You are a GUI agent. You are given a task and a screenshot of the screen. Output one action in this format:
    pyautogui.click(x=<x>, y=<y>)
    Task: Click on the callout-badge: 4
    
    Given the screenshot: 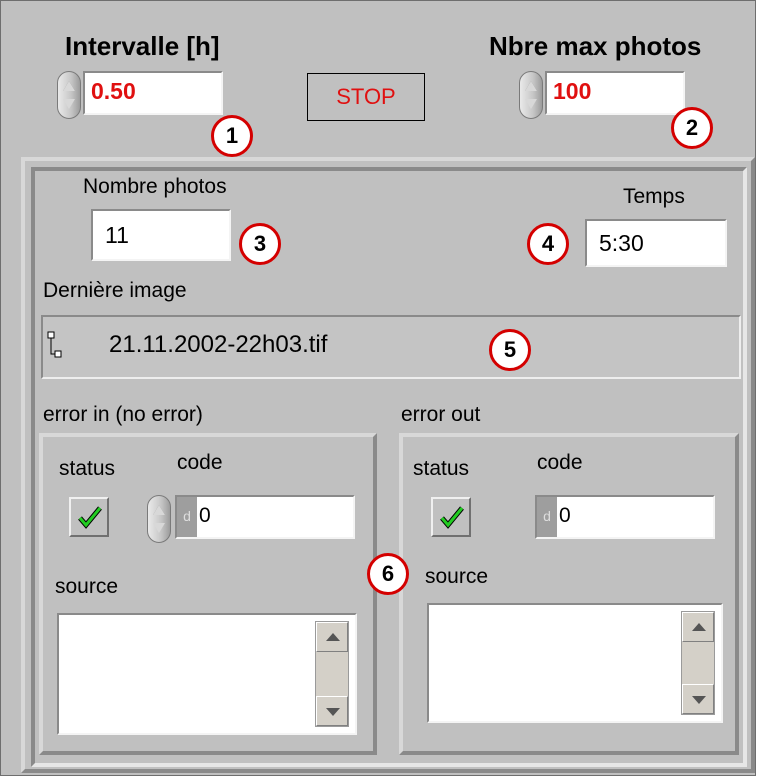 What is the action you would take?
    pyautogui.click(x=548, y=244)
    